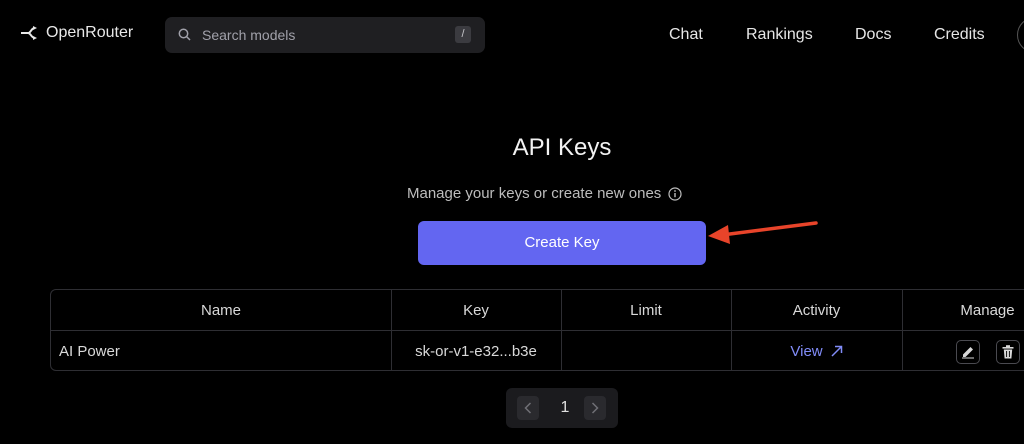 The width and height of the screenshot is (1024, 444). I want to click on pagination: 1, so click(562, 408).